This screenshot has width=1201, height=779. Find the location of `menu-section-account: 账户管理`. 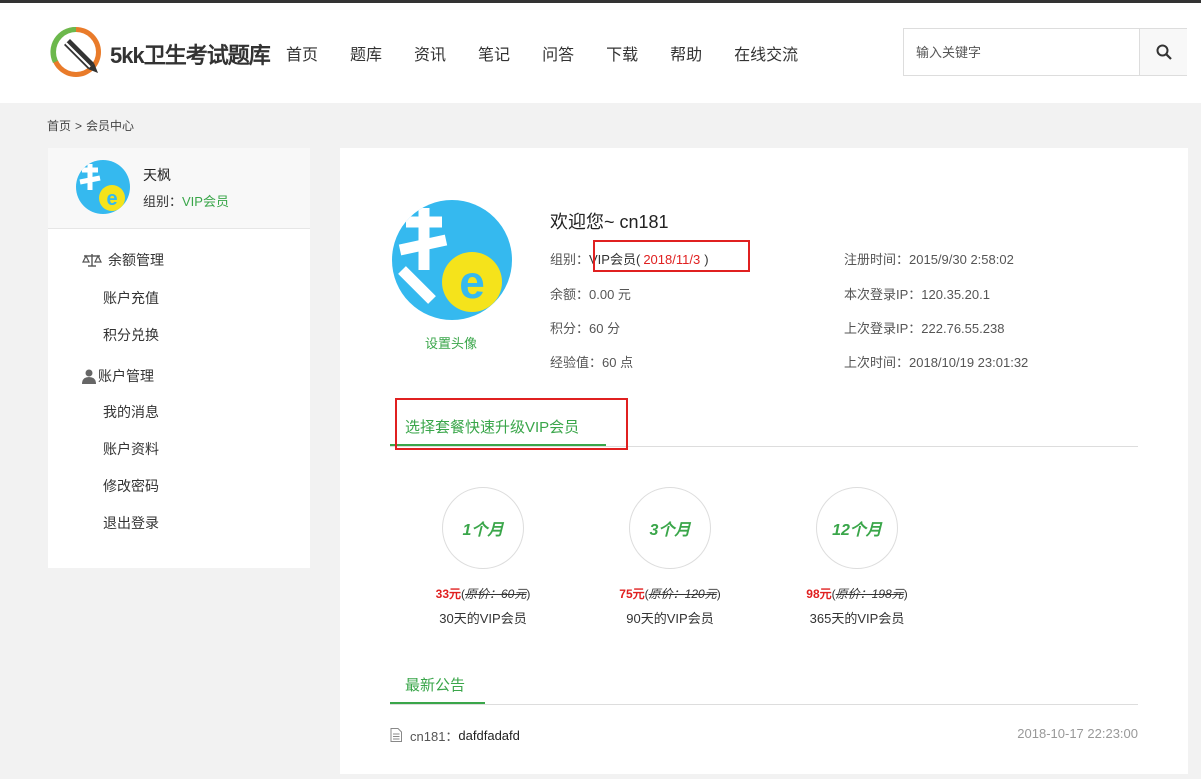

menu-section-account: 账户管理 is located at coordinates (118, 376).